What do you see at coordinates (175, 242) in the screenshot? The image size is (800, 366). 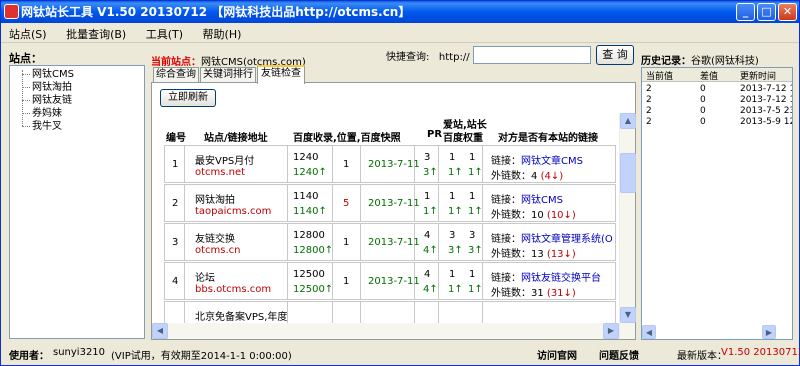 I see `row-no: 3` at bounding box center [175, 242].